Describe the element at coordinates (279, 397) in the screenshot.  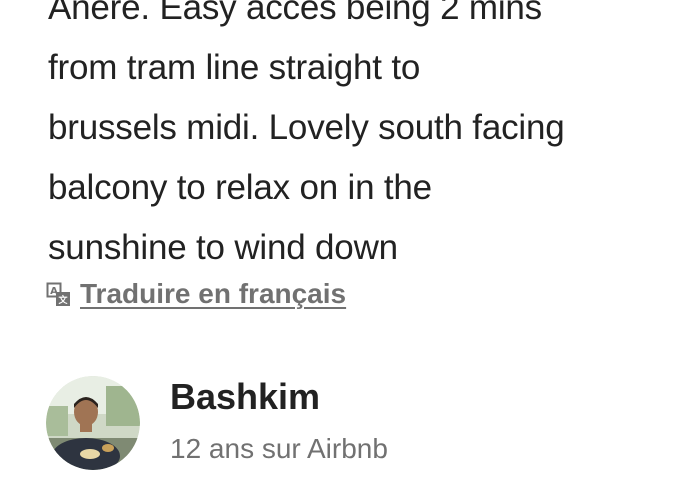
I see `host-name: Bashkim` at that location.